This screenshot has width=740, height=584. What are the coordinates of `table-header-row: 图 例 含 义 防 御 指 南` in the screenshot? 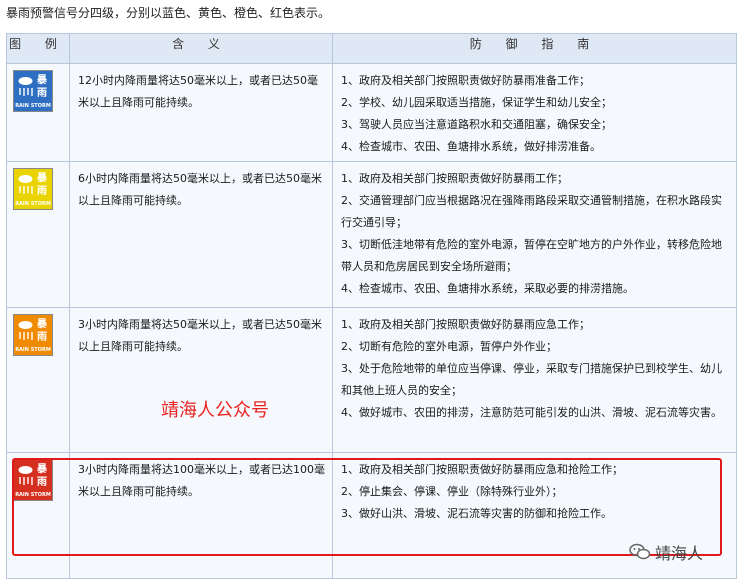 It's located at (371, 48).